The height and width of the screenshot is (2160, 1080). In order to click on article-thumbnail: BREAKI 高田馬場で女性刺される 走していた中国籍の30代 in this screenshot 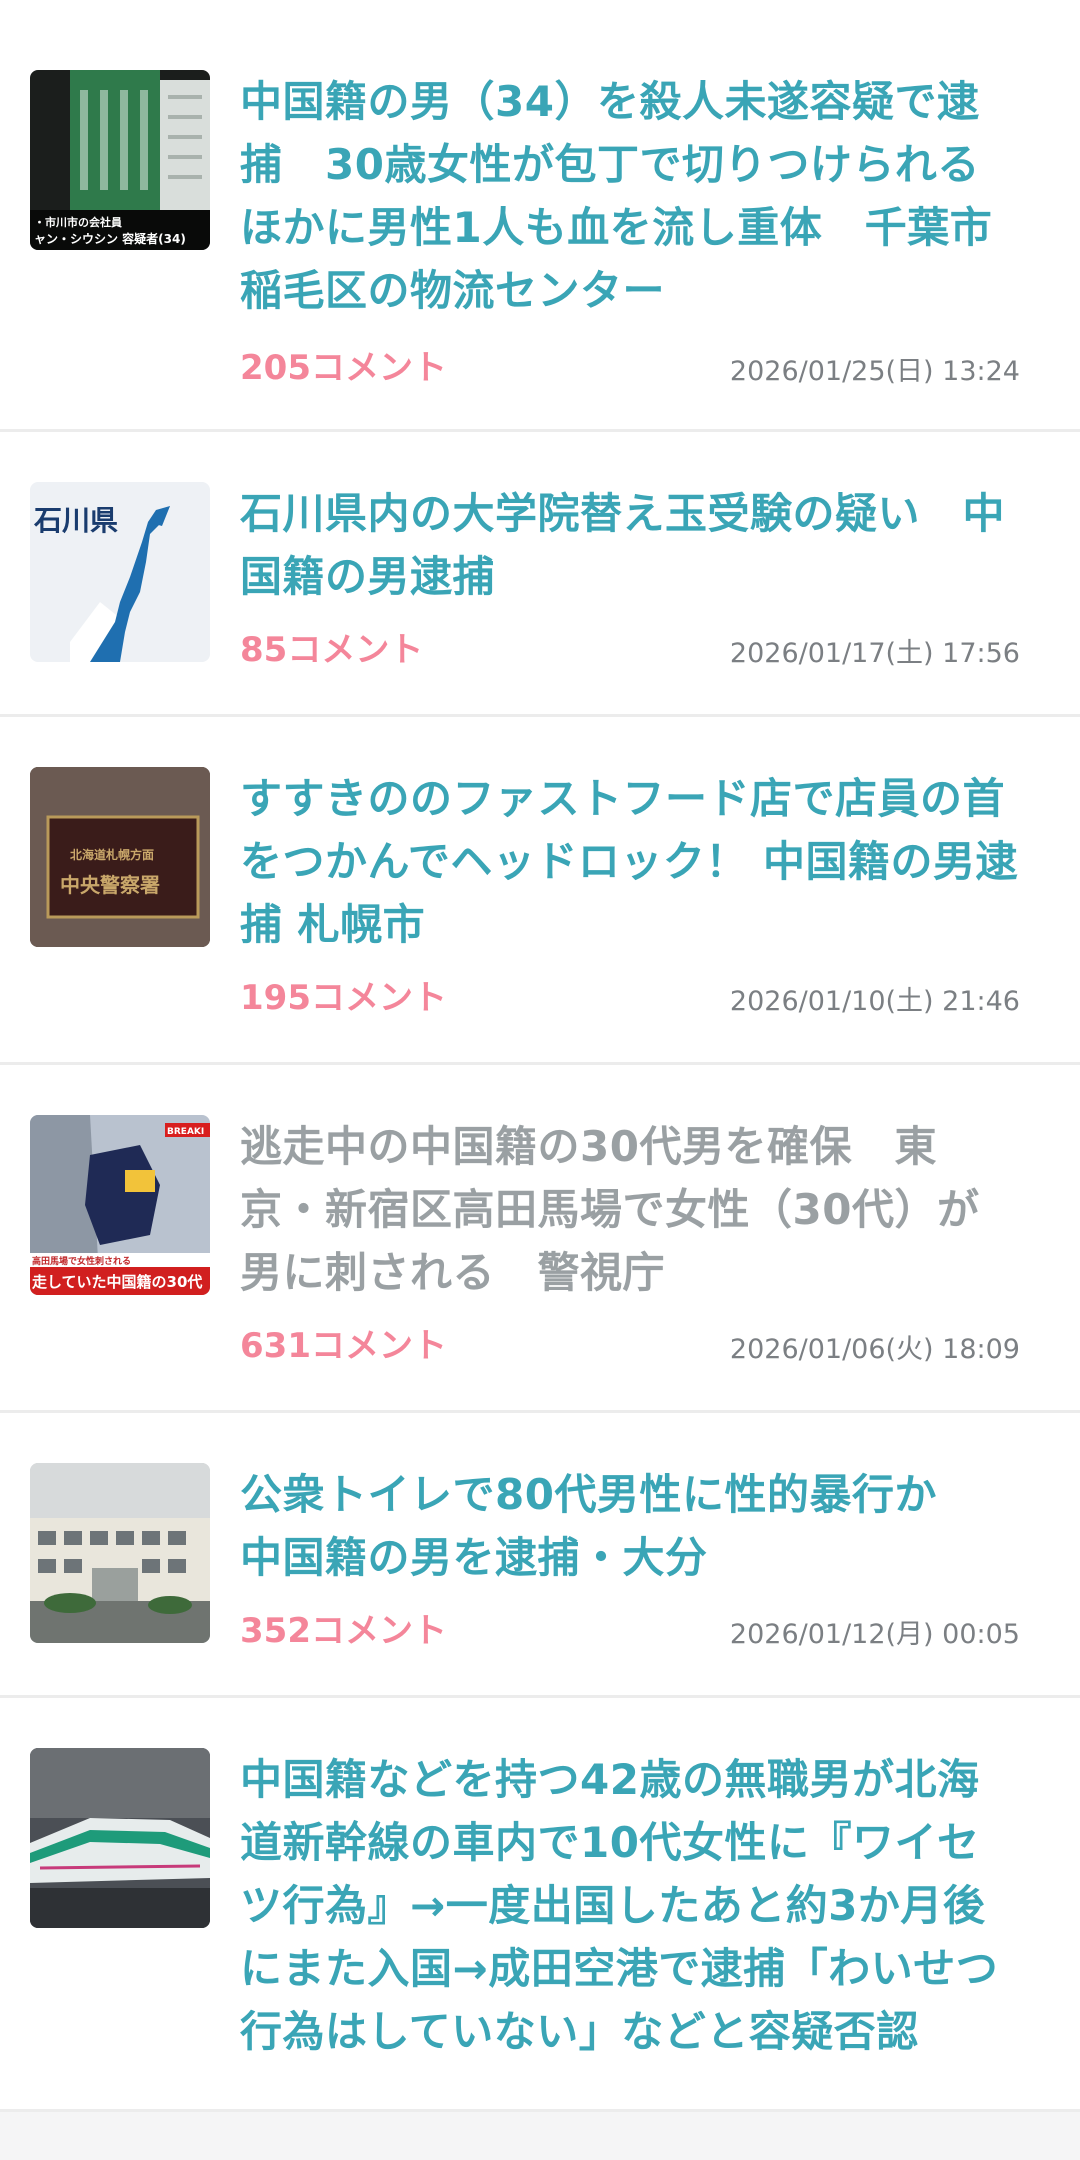, I will do `click(120, 1205)`.